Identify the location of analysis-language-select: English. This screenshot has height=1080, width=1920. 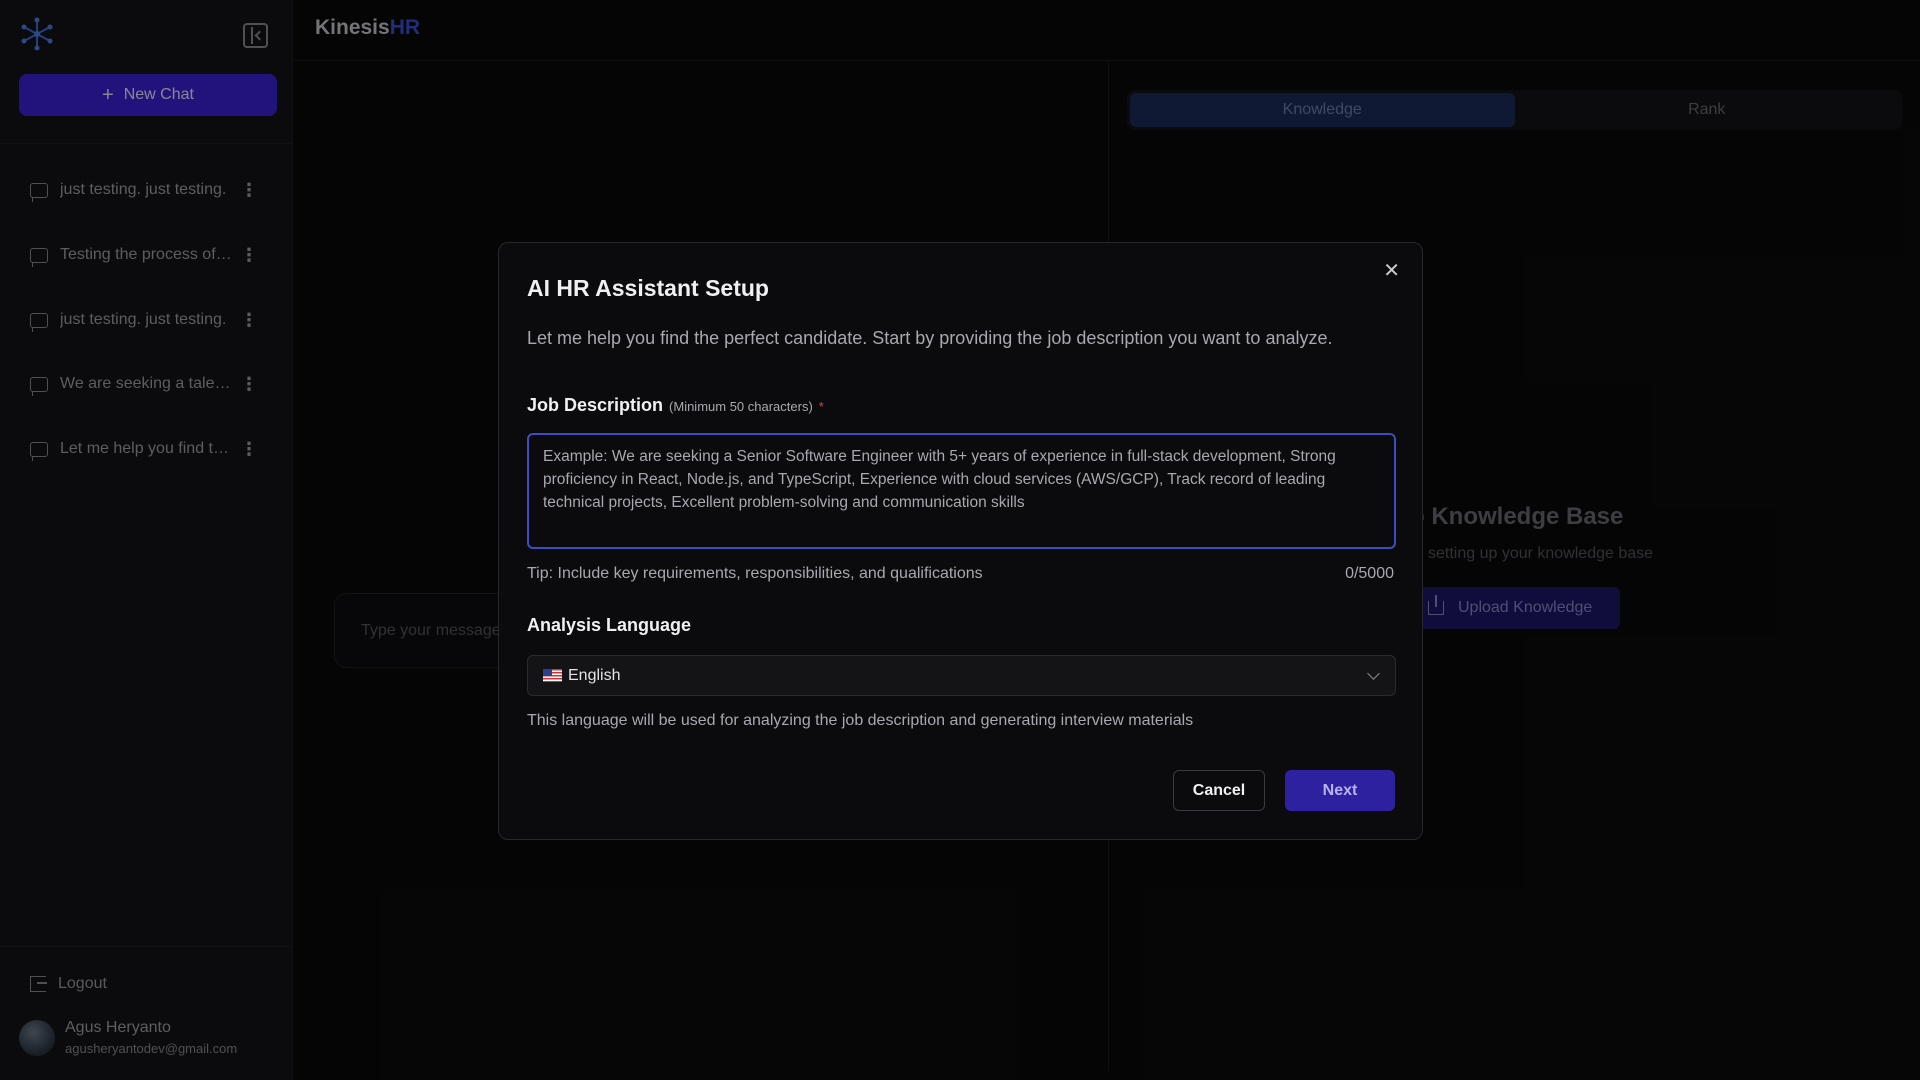
(961, 675).